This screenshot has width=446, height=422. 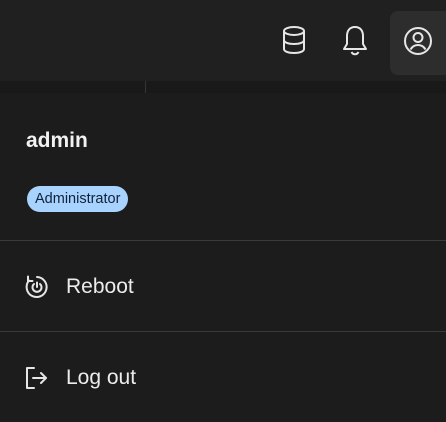 I want to click on reboot-label: Reboot, so click(x=100, y=286).